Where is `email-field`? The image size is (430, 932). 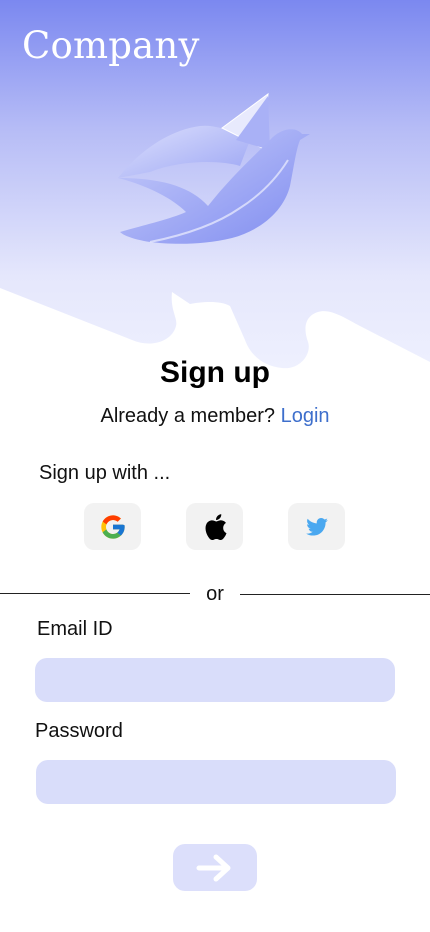 email-field is located at coordinates (215, 680).